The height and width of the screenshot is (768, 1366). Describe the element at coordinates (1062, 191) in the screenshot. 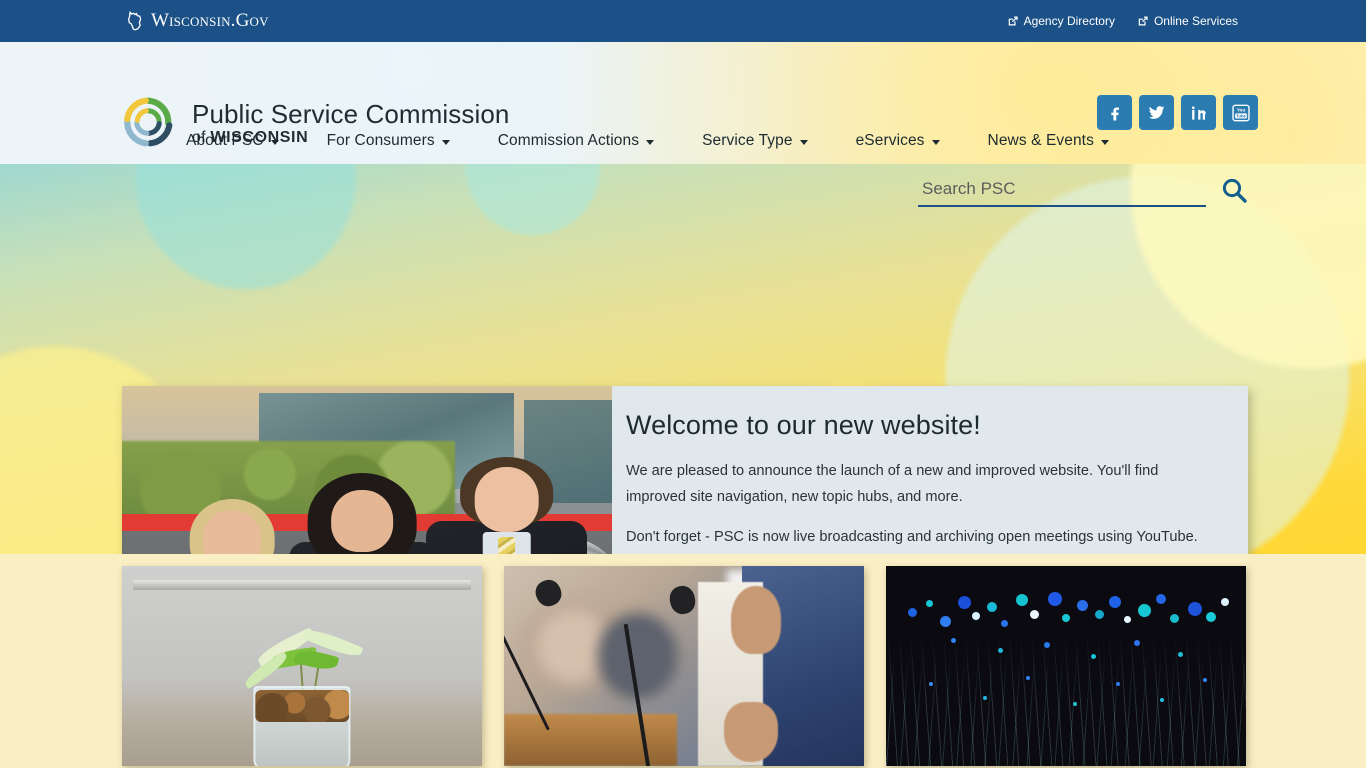

I see `search-input` at that location.